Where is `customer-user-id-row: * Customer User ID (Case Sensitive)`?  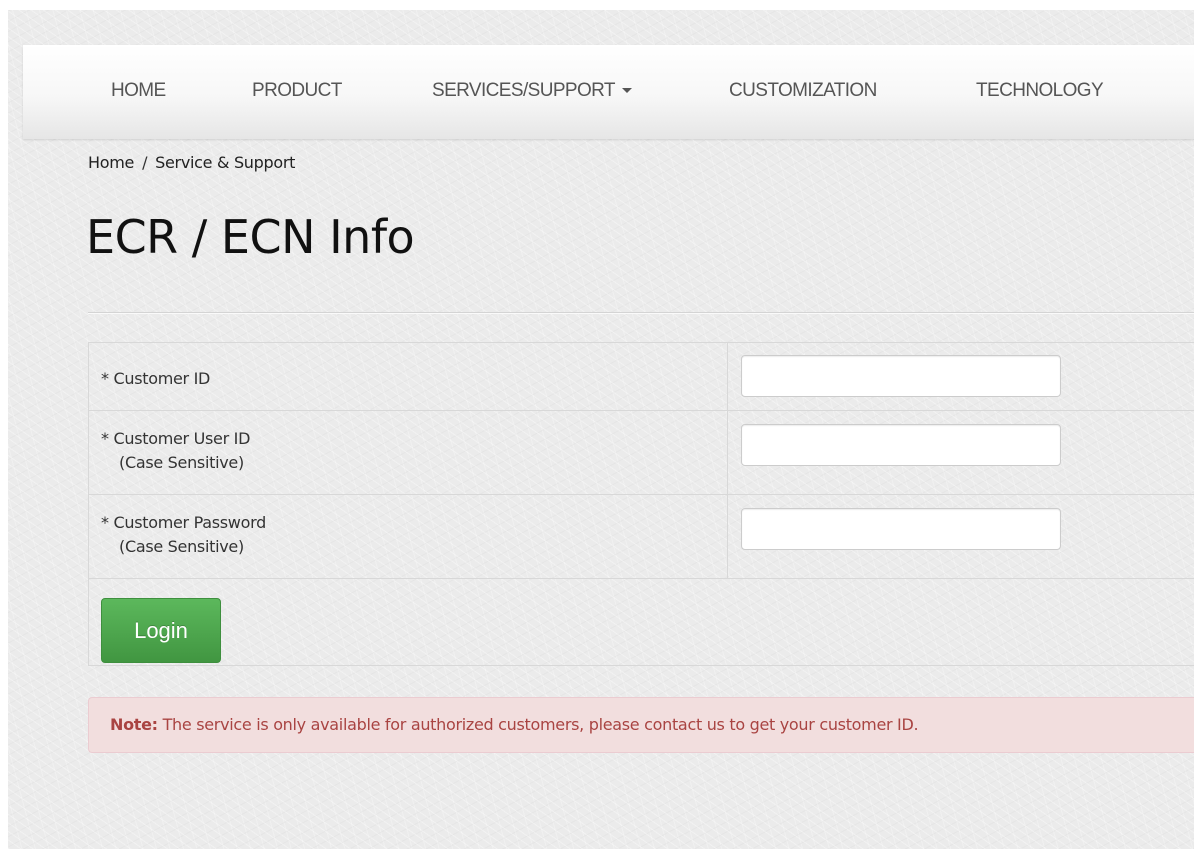
customer-user-id-row: * Customer User ID (Case Sensitive) is located at coordinates (641, 453).